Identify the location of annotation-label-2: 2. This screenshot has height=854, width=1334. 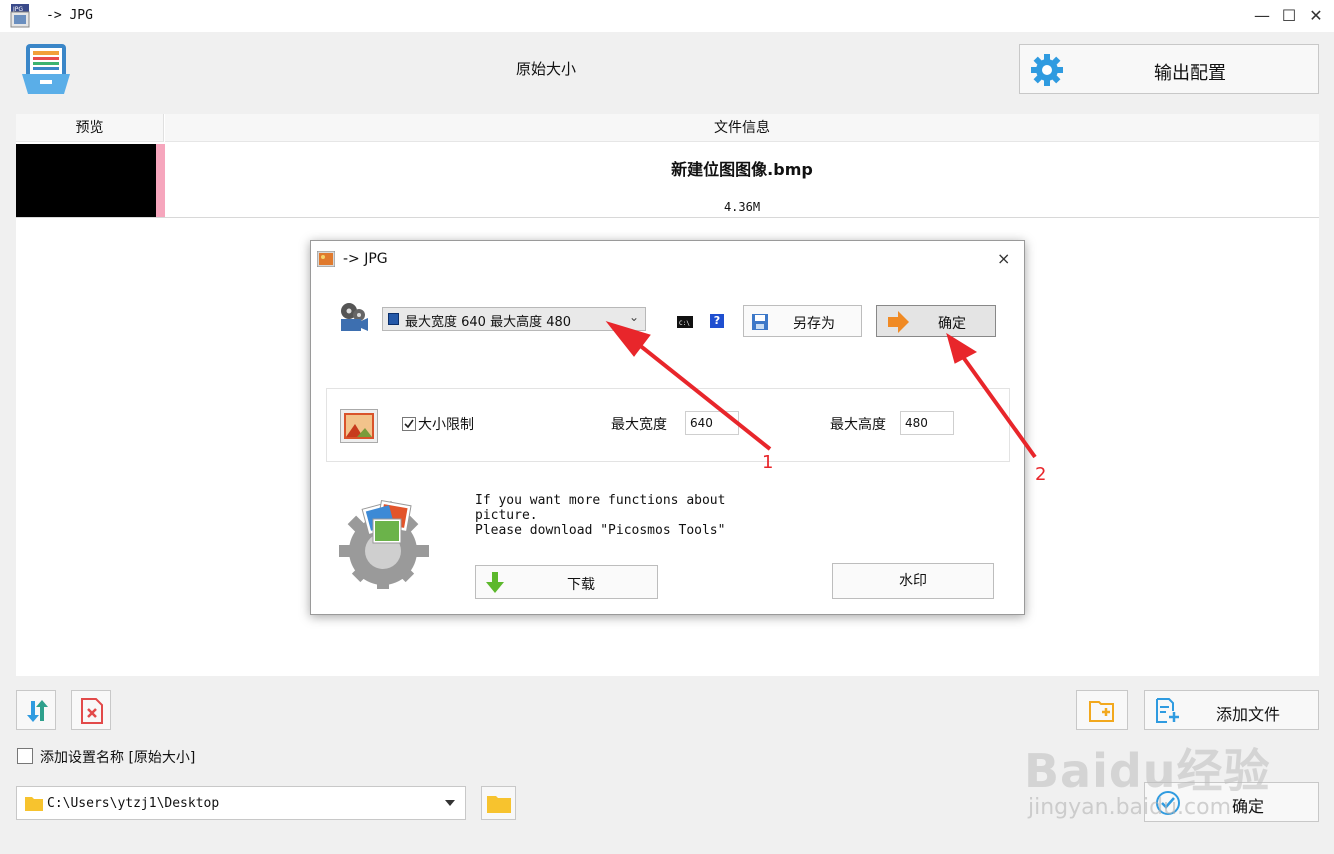
(1041, 474).